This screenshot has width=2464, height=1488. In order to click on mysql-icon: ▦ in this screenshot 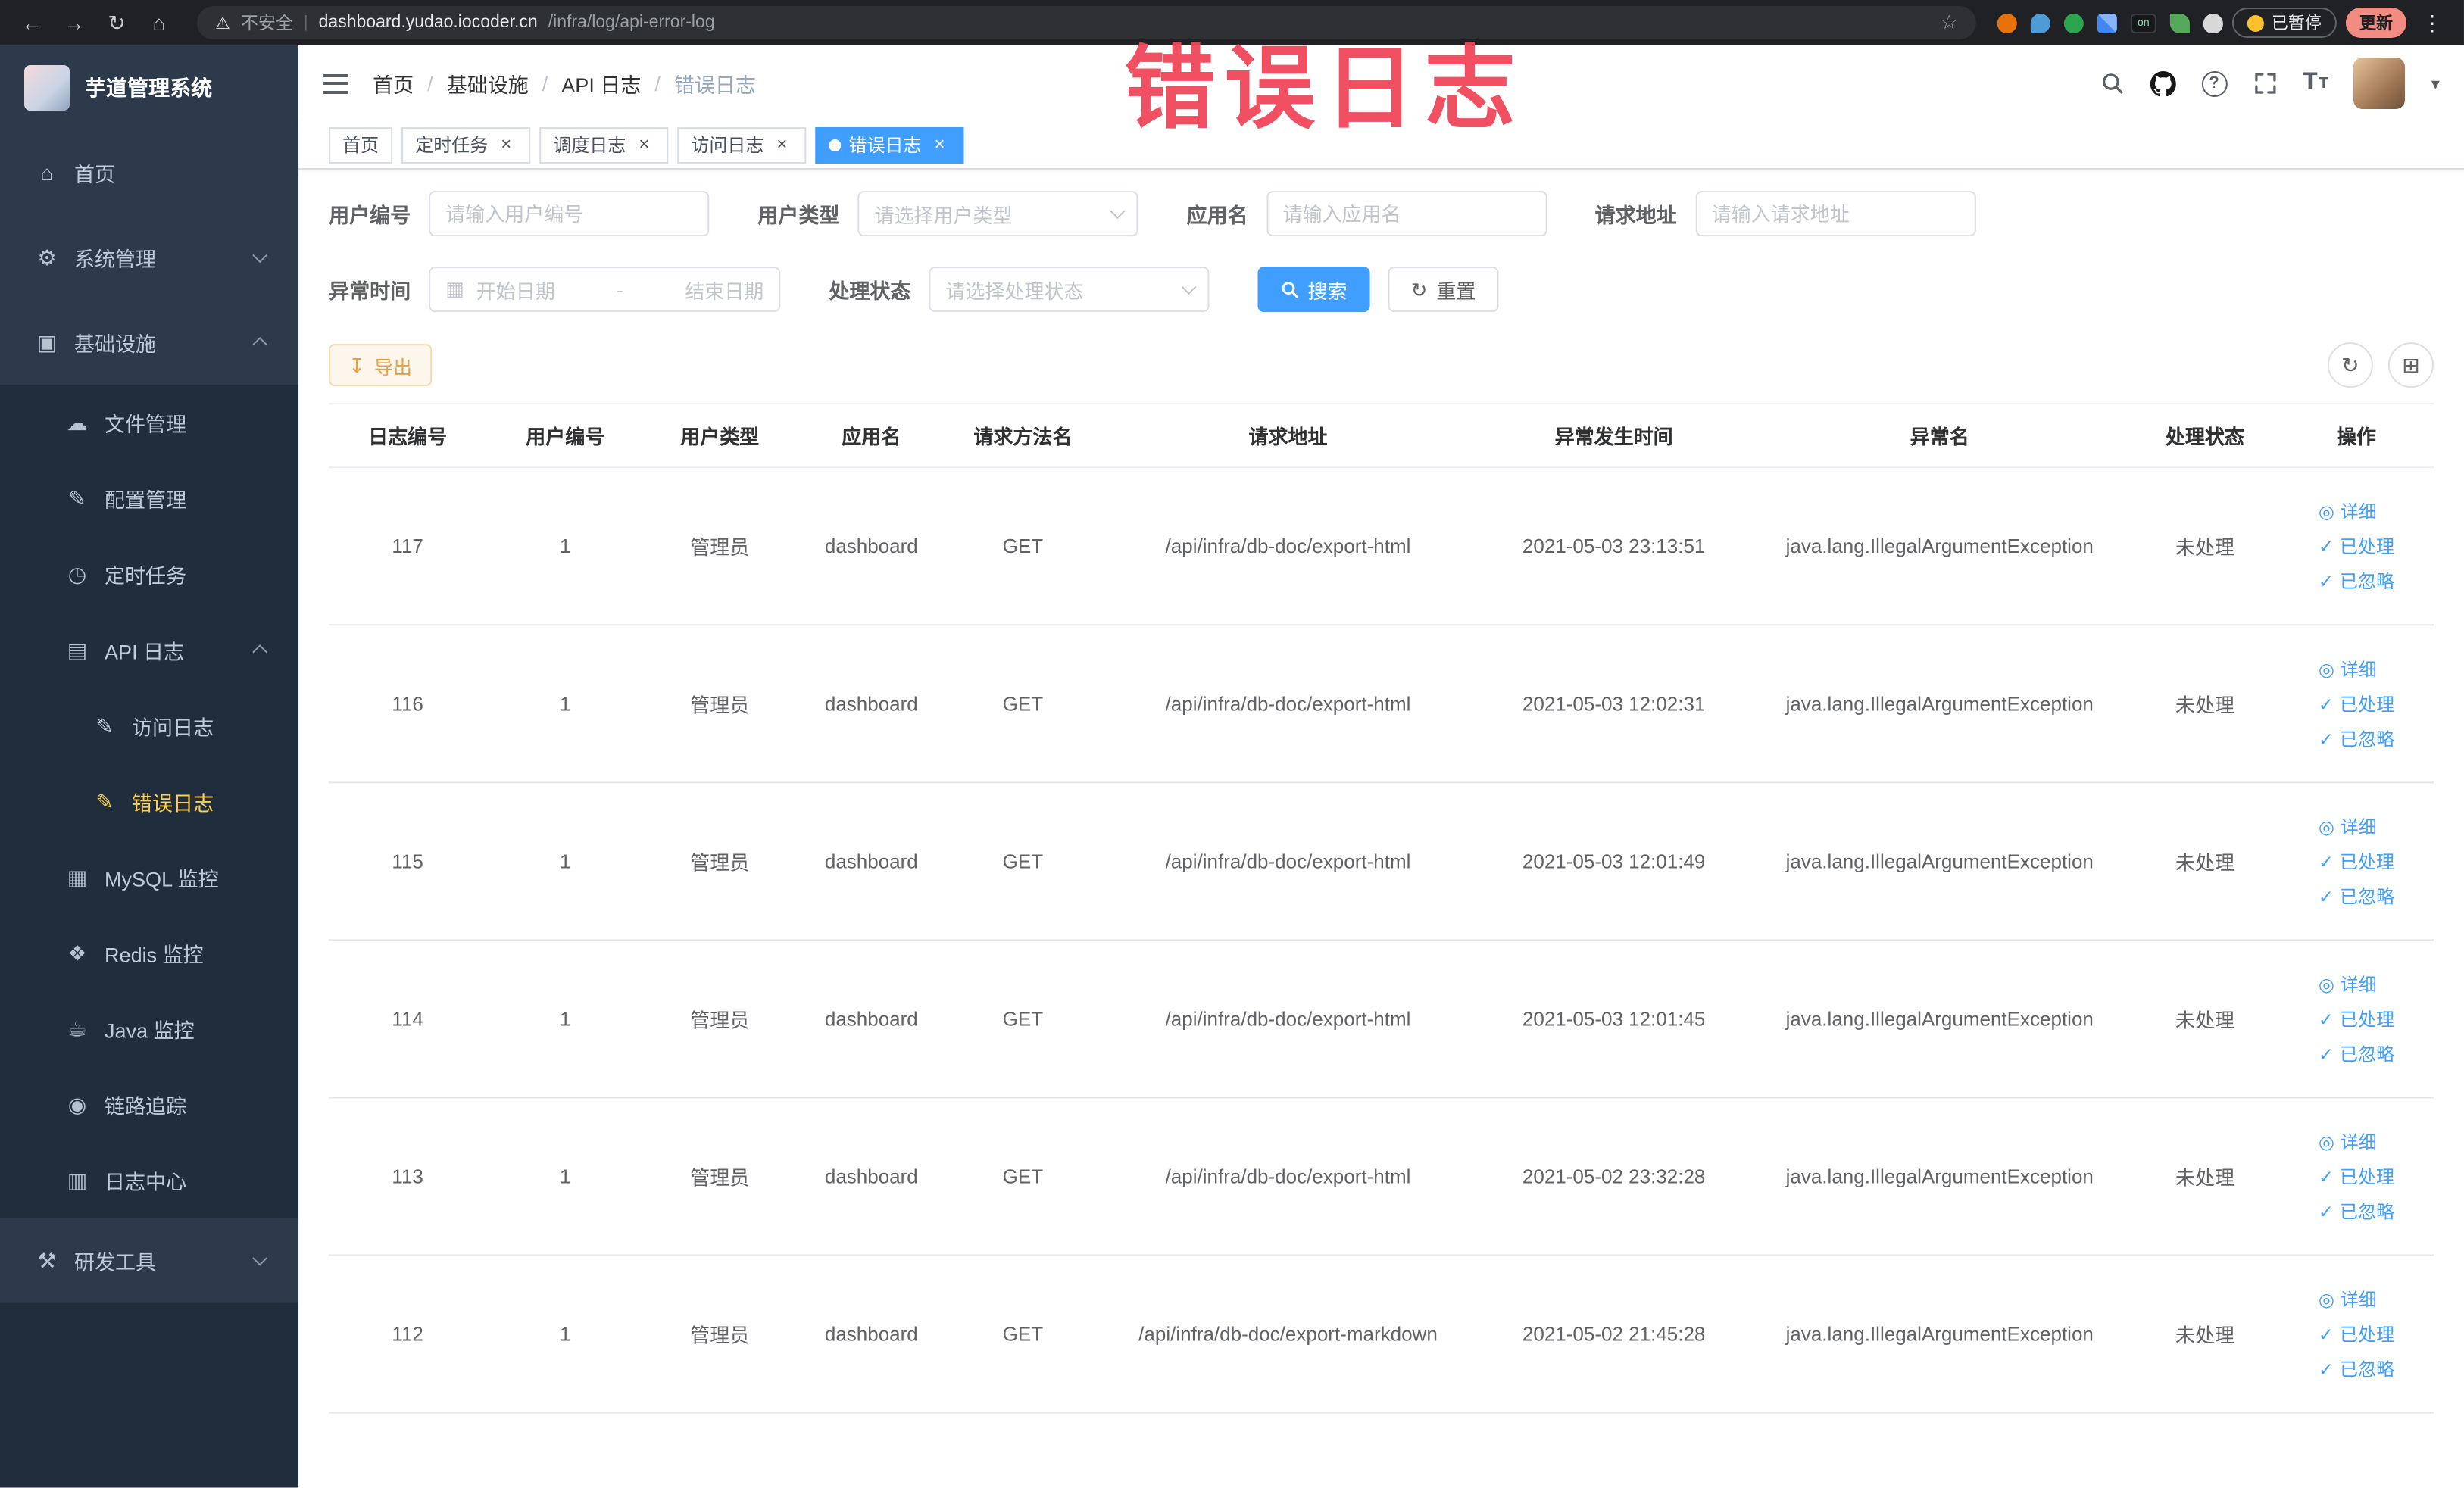, I will do `click(77, 876)`.